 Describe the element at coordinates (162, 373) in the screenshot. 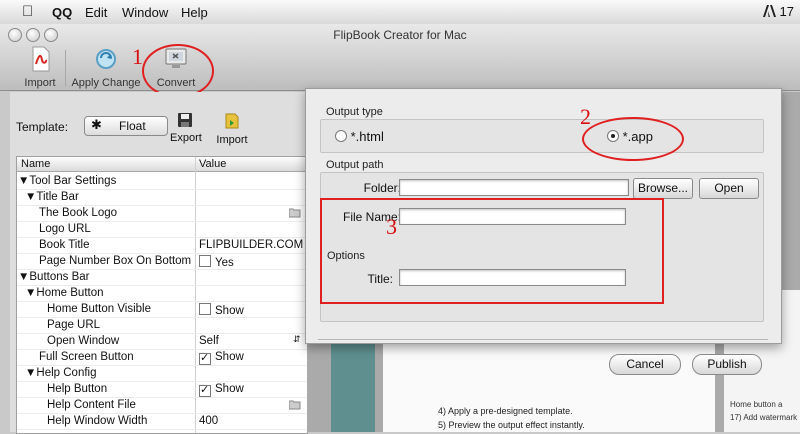

I see `table-row: ▼Help Config` at that location.